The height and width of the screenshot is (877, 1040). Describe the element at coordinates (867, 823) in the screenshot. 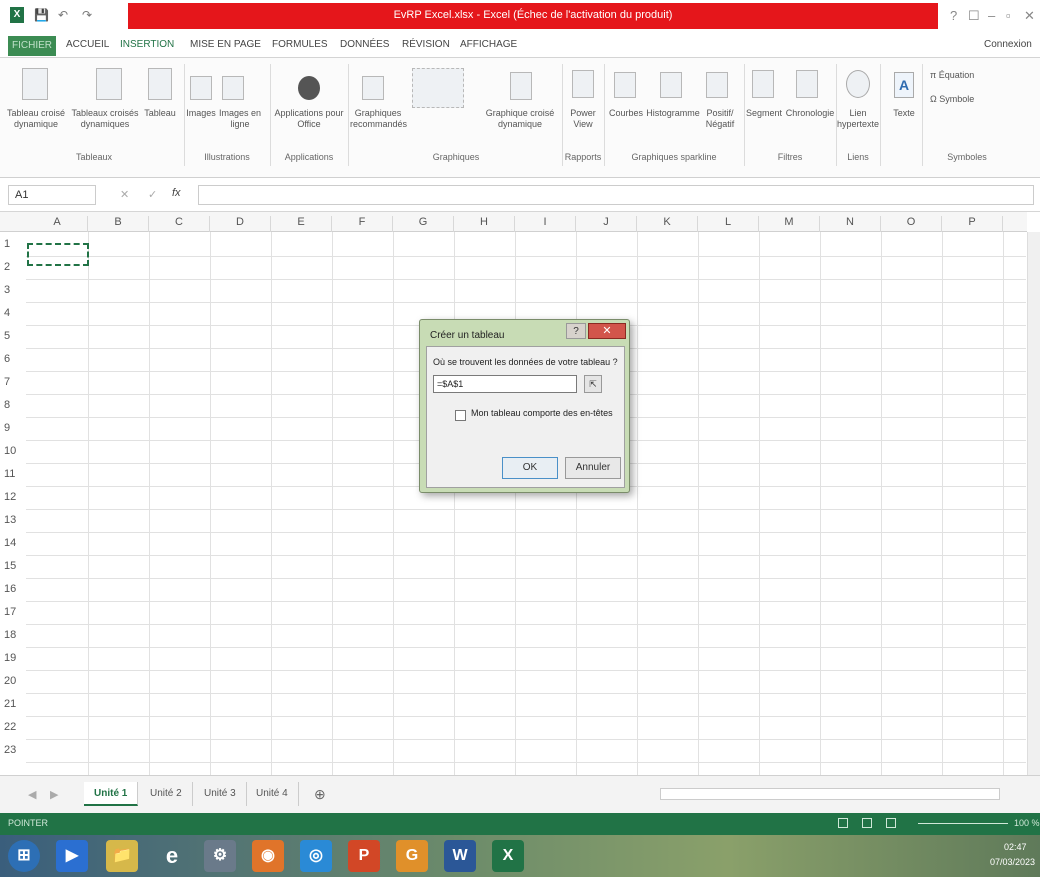

I see `page-layout-icon` at that location.